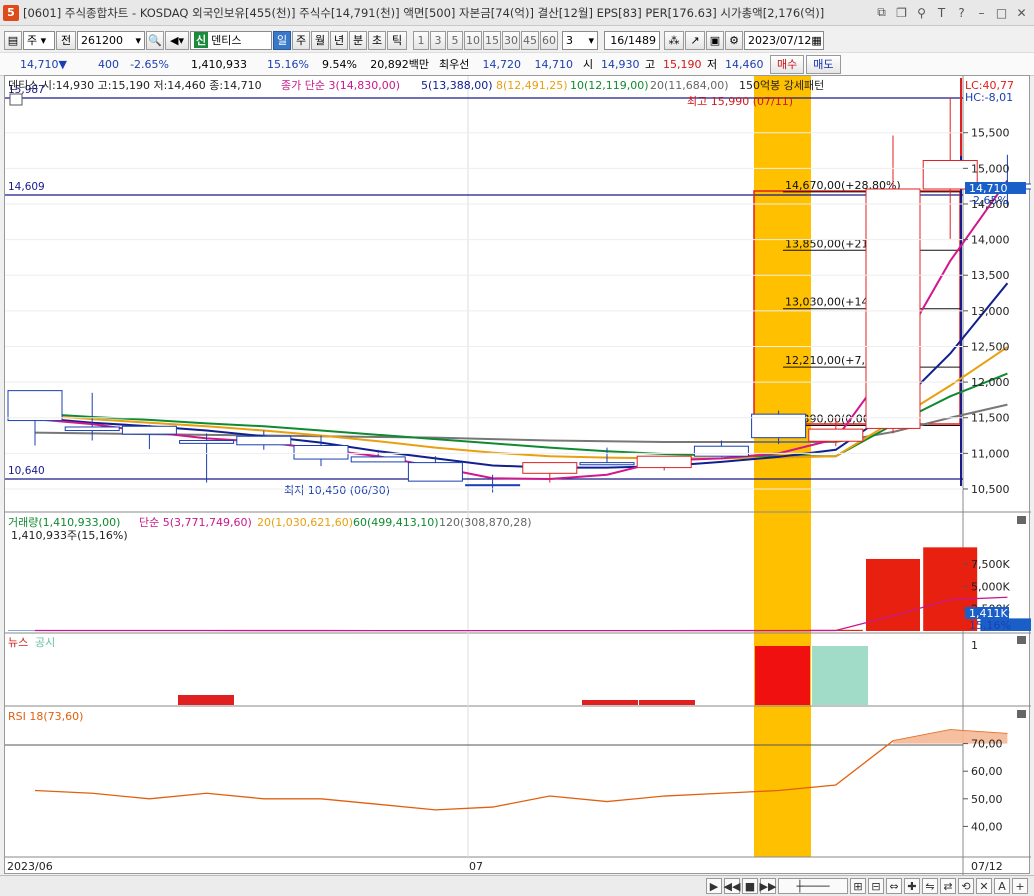 This screenshot has height=896, width=1034. Describe the element at coordinates (823, 64) in the screenshot. I see `sell-button: 매도` at that location.